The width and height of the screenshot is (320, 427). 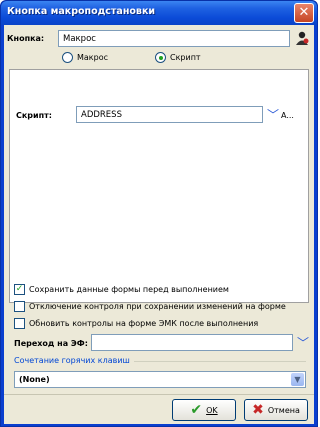 I want to click on goto-form-label: Переход на ЭФ:, so click(x=51, y=343).